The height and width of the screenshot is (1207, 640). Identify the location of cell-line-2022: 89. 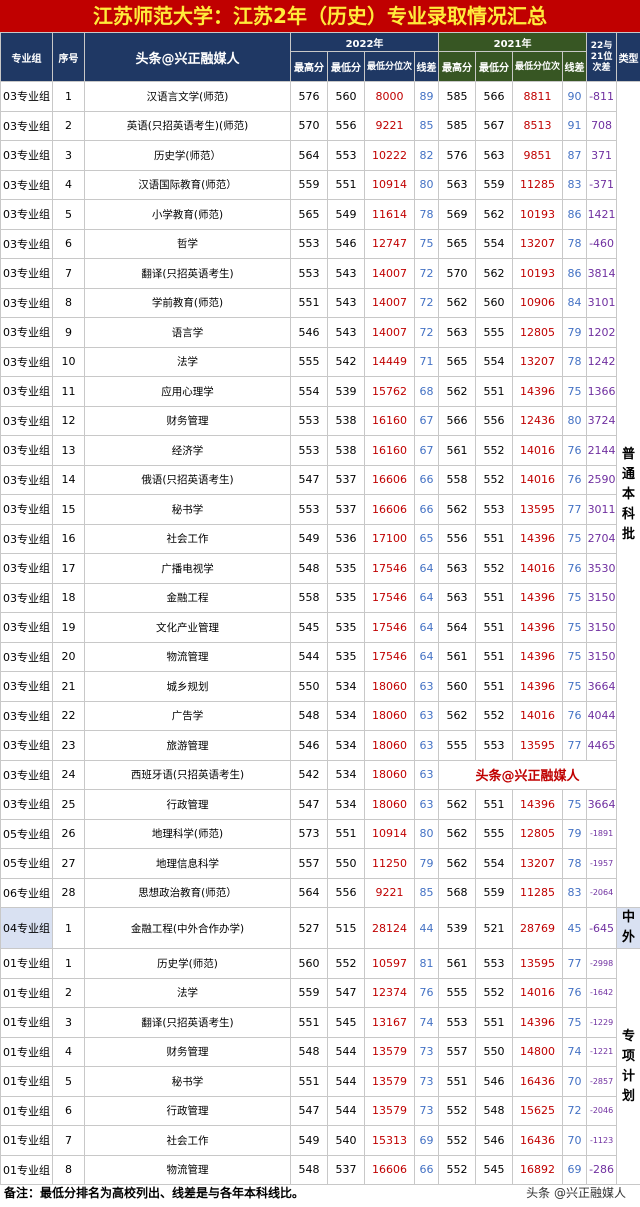
(426, 96).